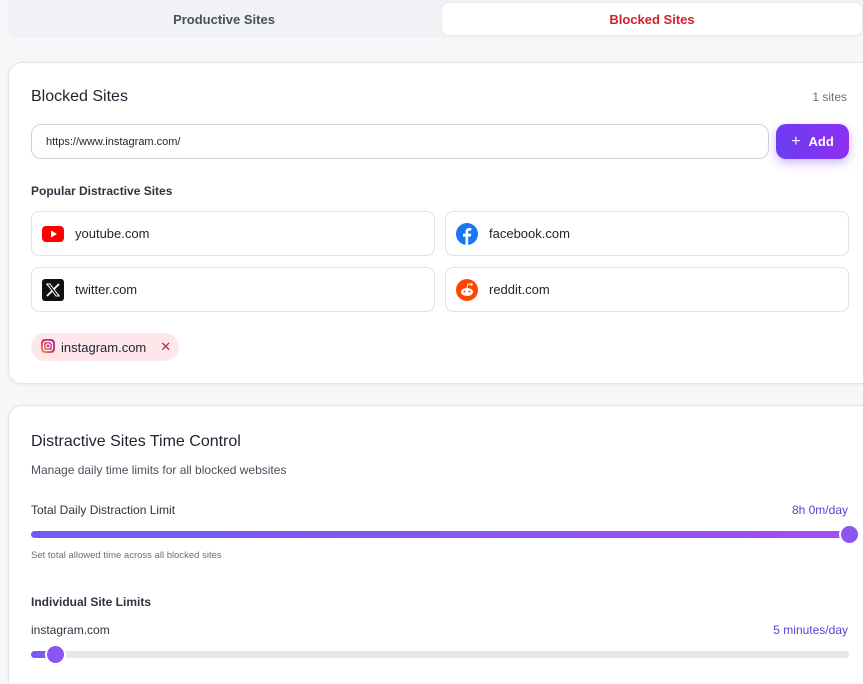  I want to click on site-limit-name: instagram.com, so click(70, 630).